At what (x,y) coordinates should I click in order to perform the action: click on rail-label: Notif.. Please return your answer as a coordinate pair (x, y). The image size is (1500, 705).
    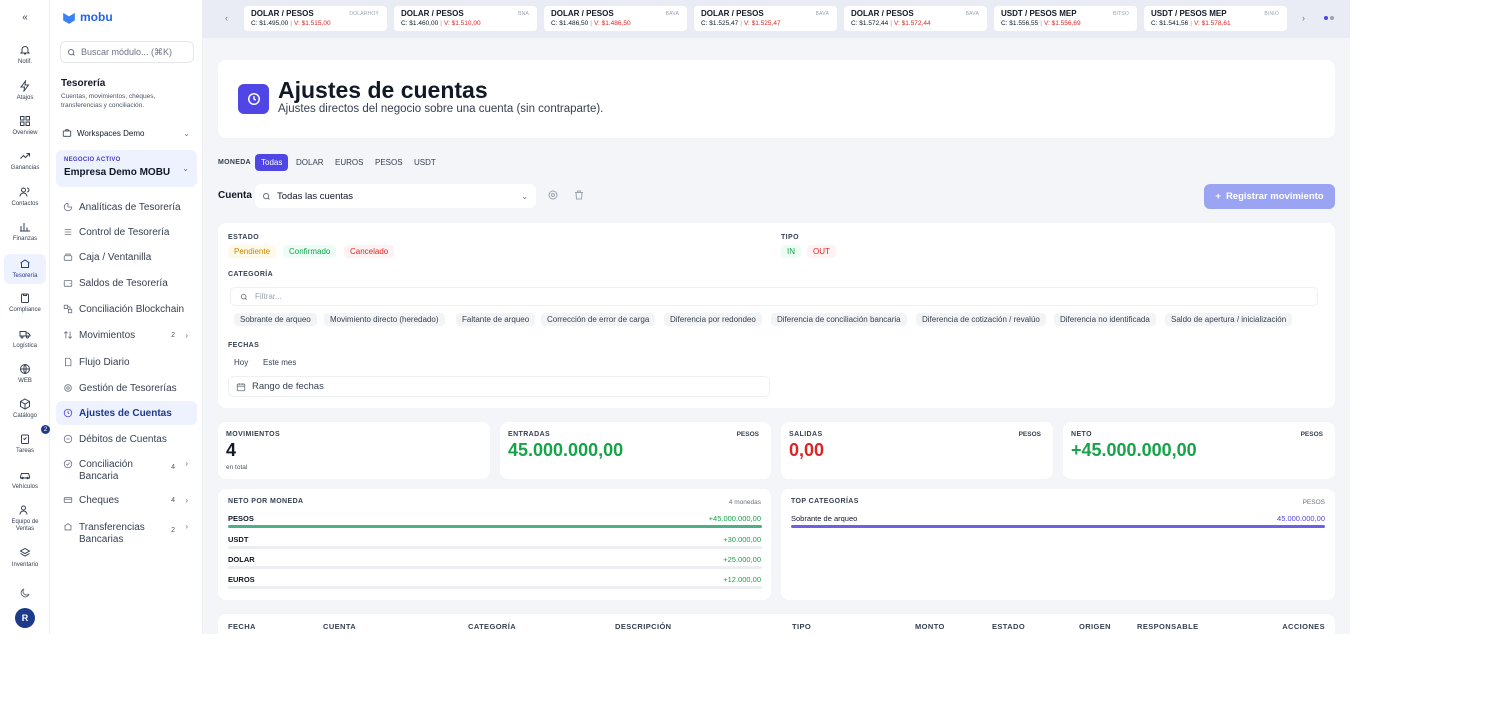
    Looking at the image, I should click on (24, 62).